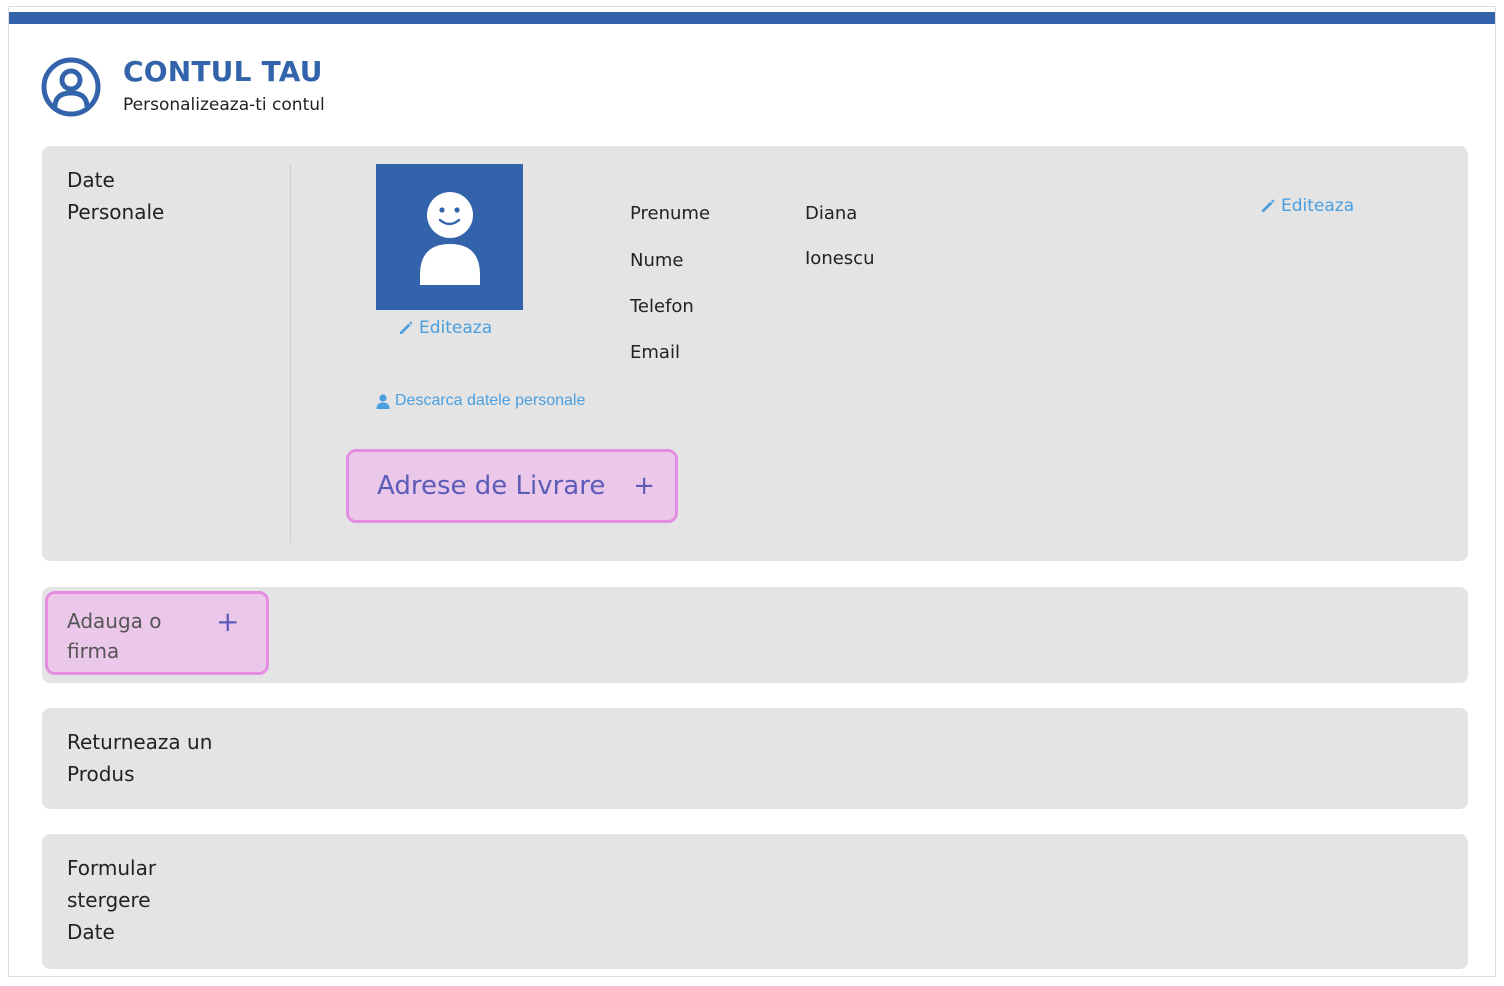 The height and width of the screenshot is (986, 1504). Describe the element at coordinates (456, 328) in the screenshot. I see `avatar-edit-label: Editeaza` at that location.